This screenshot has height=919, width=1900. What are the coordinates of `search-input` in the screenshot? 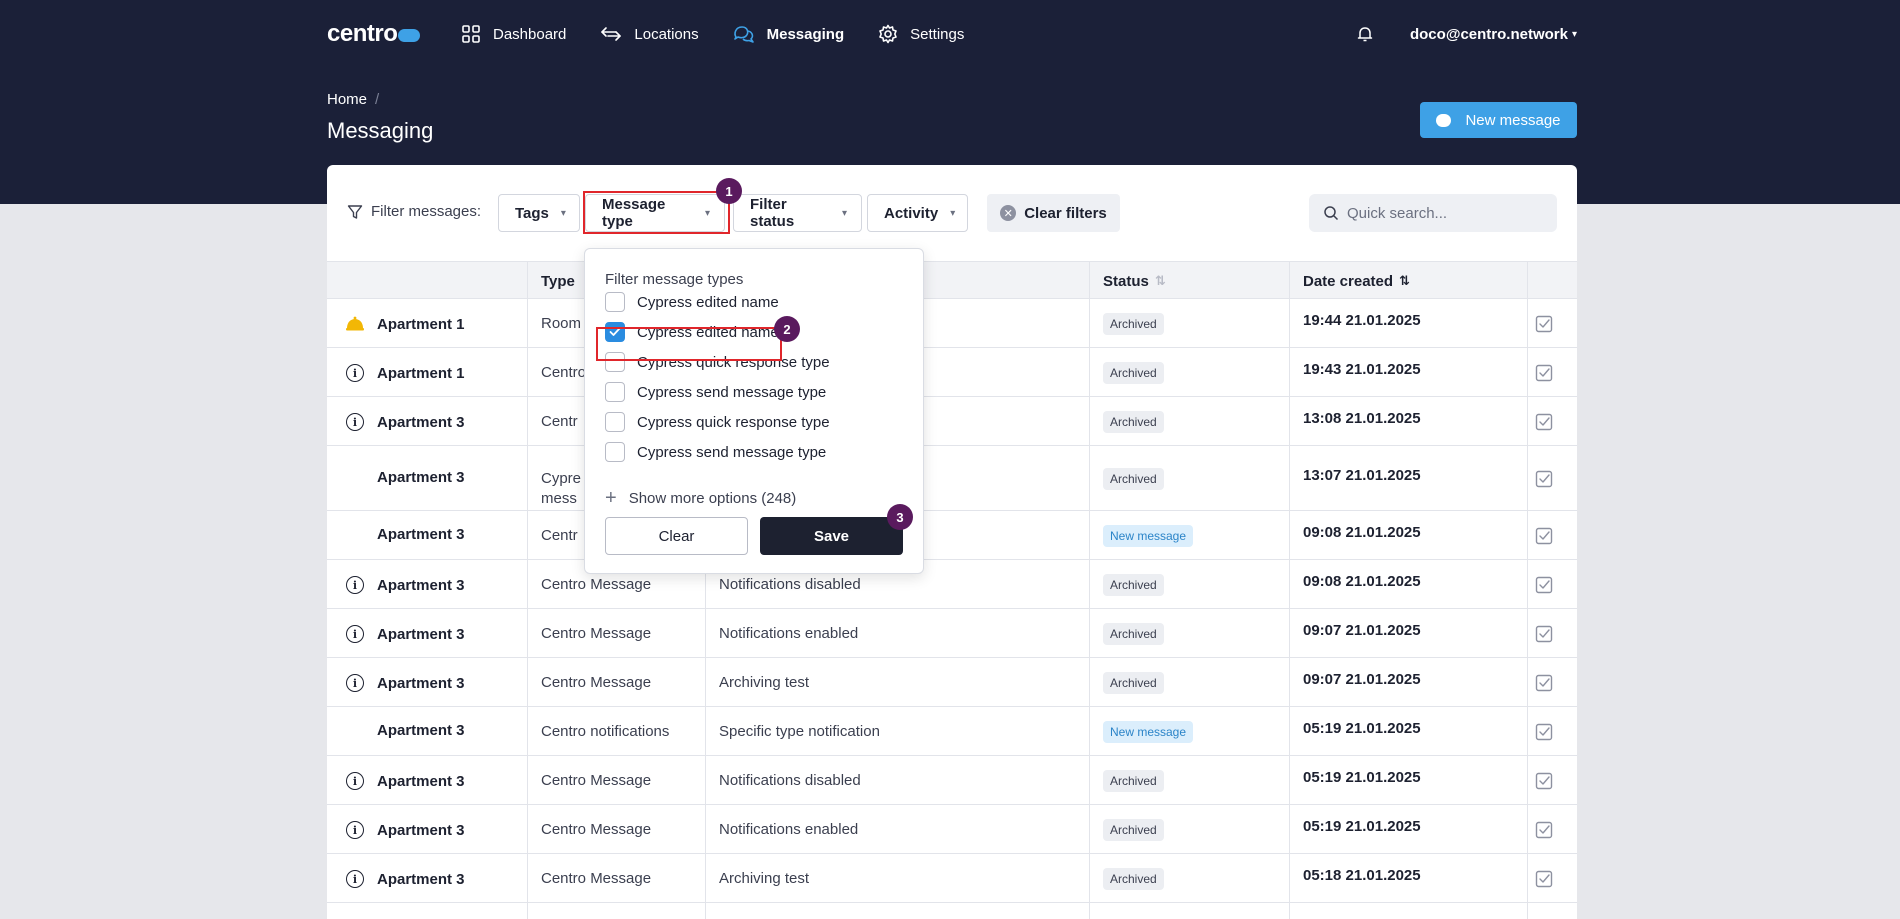 It's located at (1447, 213).